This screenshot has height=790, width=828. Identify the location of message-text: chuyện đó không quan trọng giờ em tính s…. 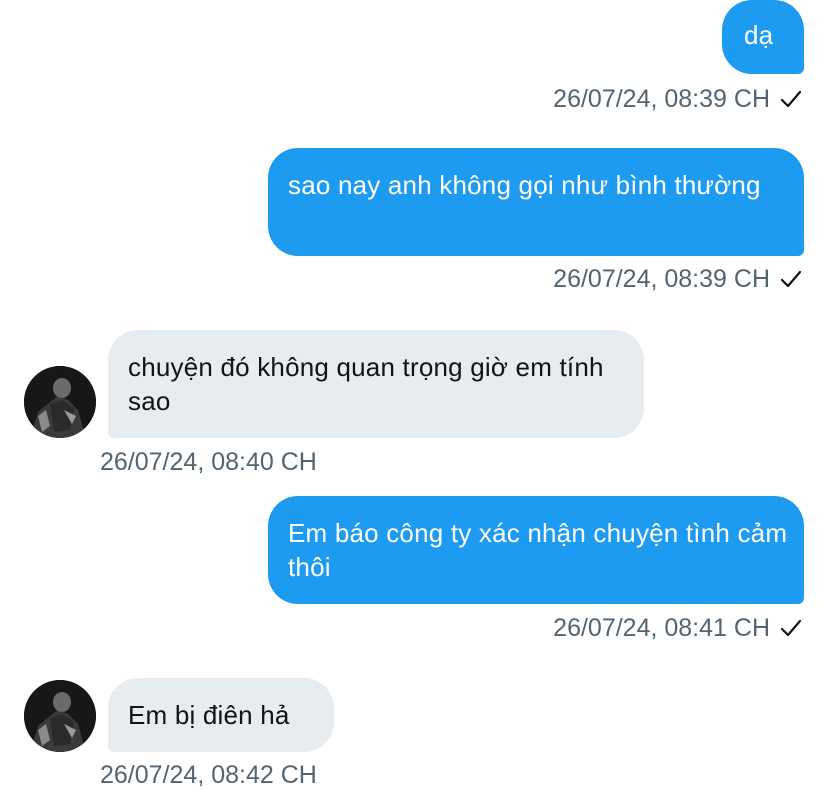
(366, 384).